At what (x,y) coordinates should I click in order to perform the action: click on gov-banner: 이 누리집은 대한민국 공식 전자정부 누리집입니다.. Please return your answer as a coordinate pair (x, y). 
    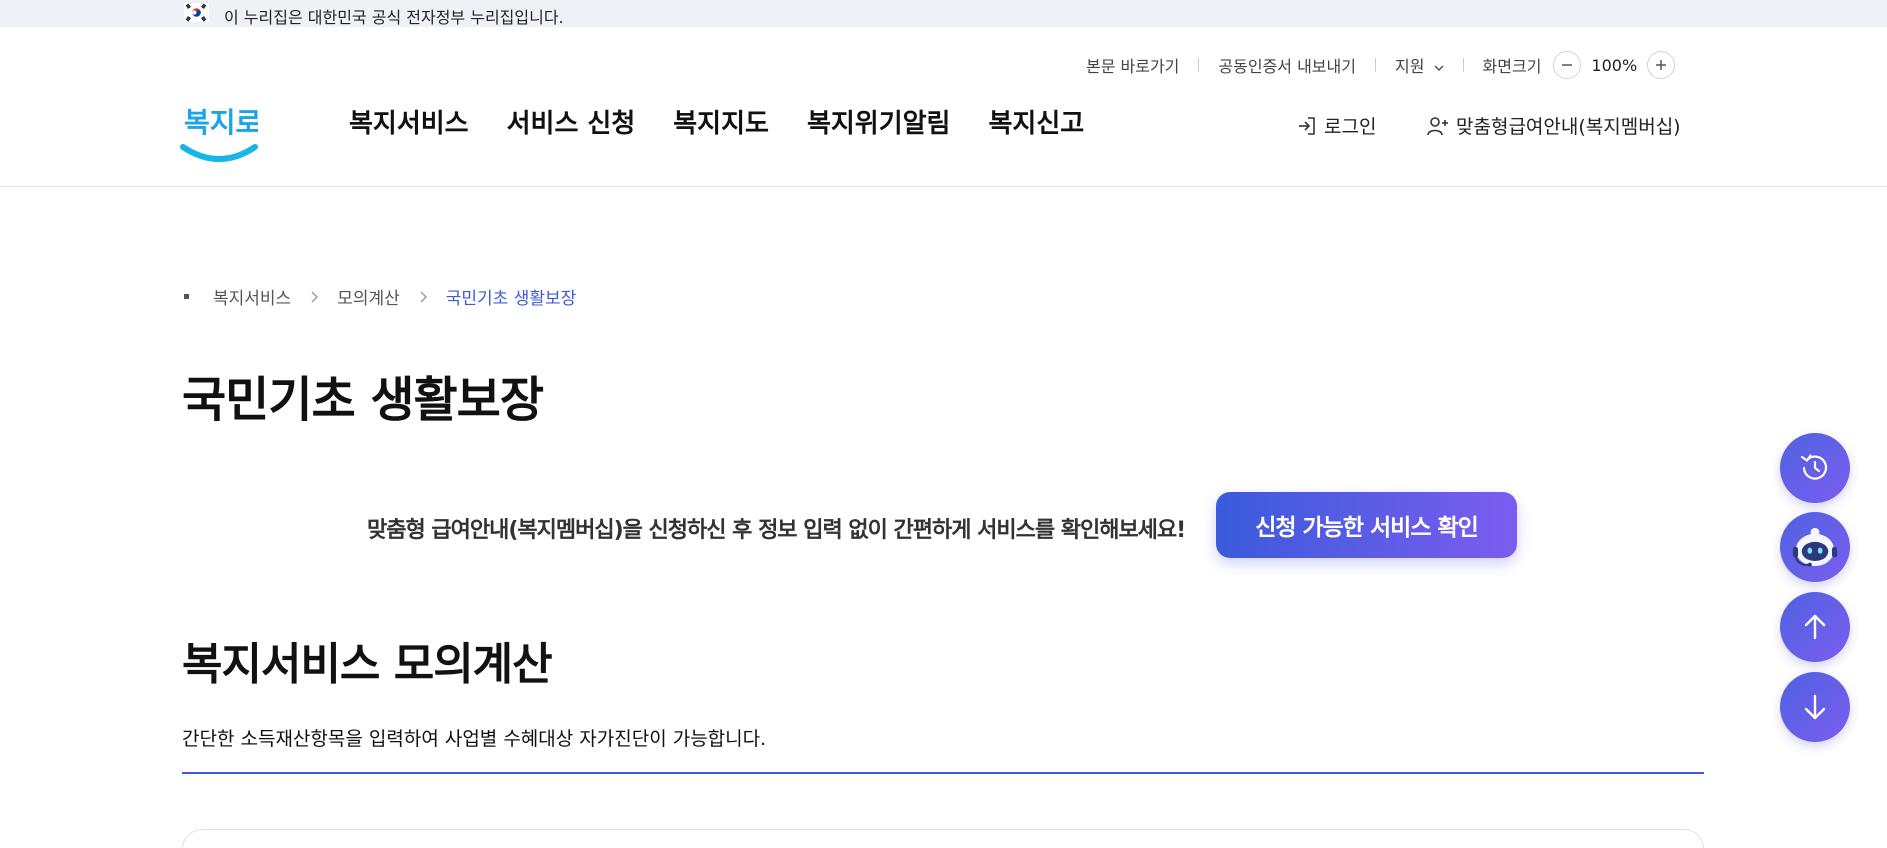
    Looking at the image, I should click on (943, 13).